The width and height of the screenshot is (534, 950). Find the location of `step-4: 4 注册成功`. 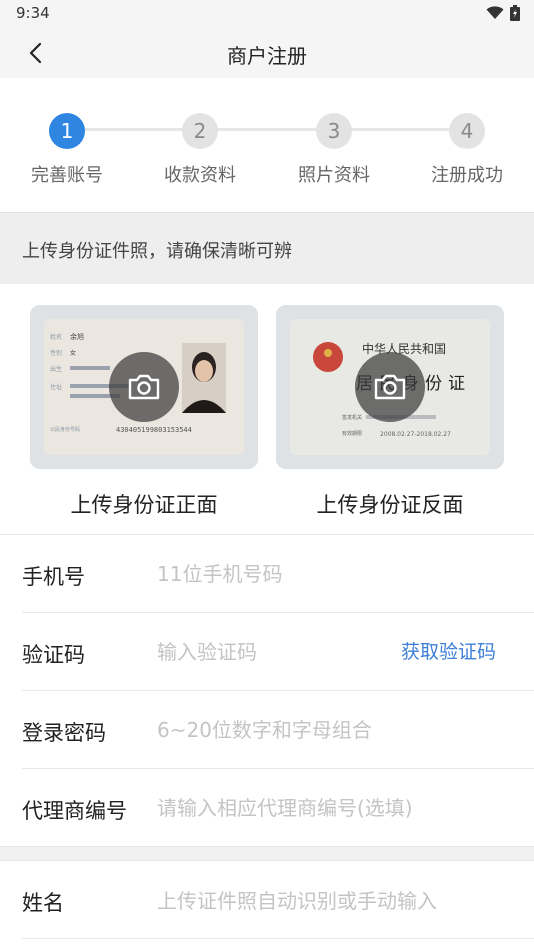

step-4: 4 注册成功 is located at coordinates (467, 150).